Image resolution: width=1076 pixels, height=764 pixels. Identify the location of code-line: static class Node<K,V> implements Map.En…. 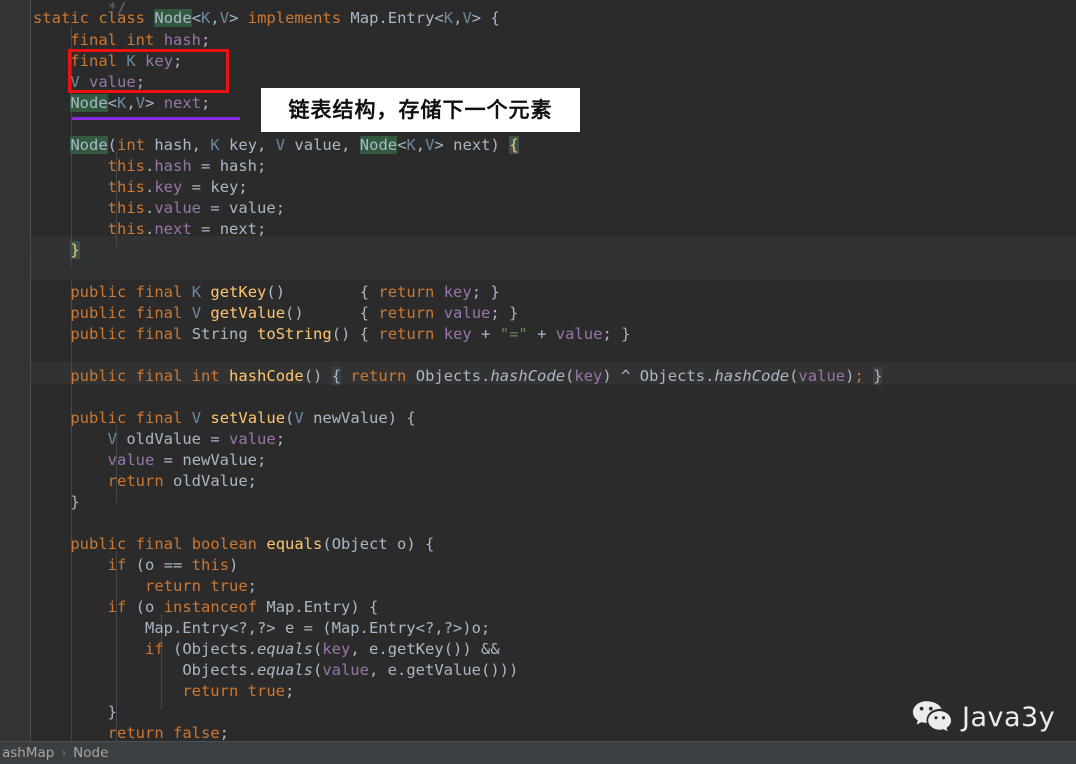
(266, 18).